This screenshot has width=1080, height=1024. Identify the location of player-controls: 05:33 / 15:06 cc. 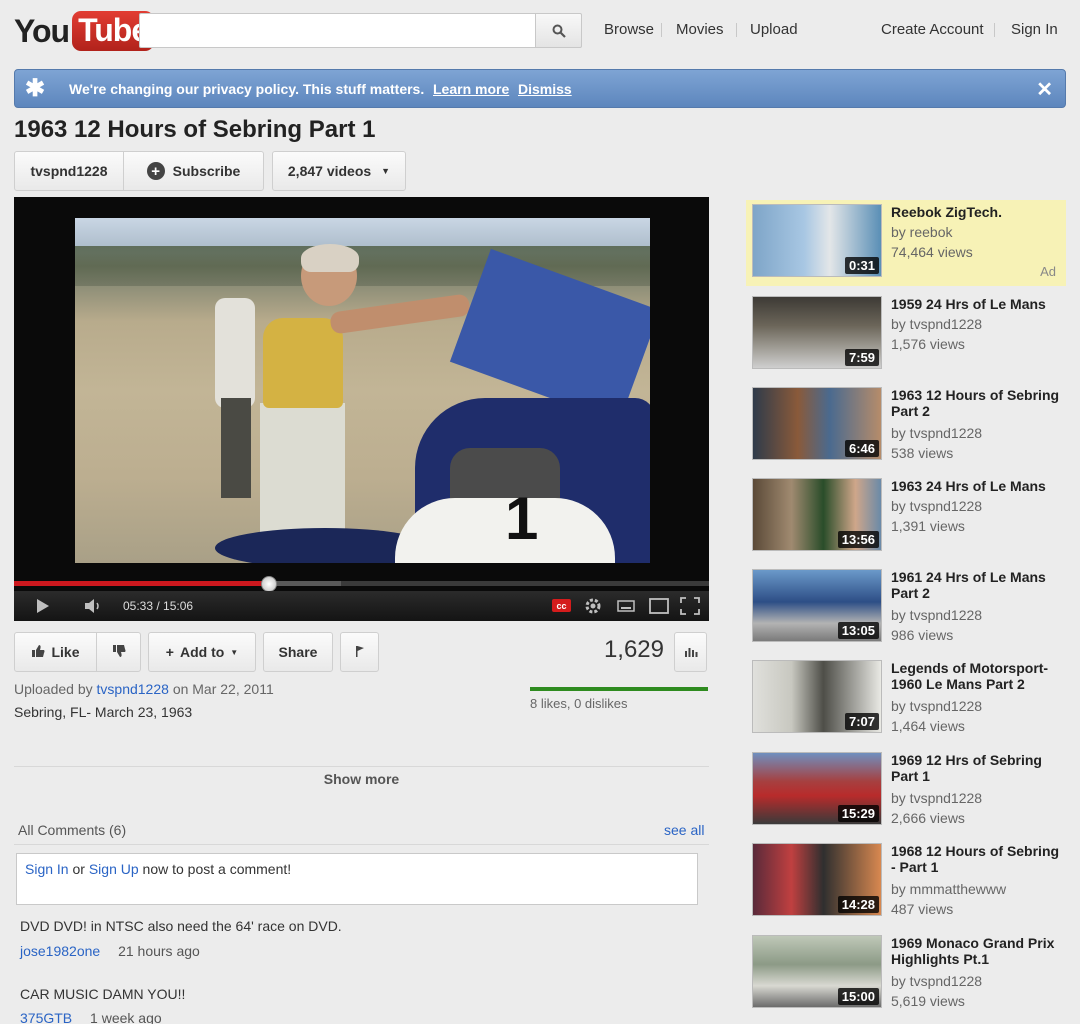
(361, 606).